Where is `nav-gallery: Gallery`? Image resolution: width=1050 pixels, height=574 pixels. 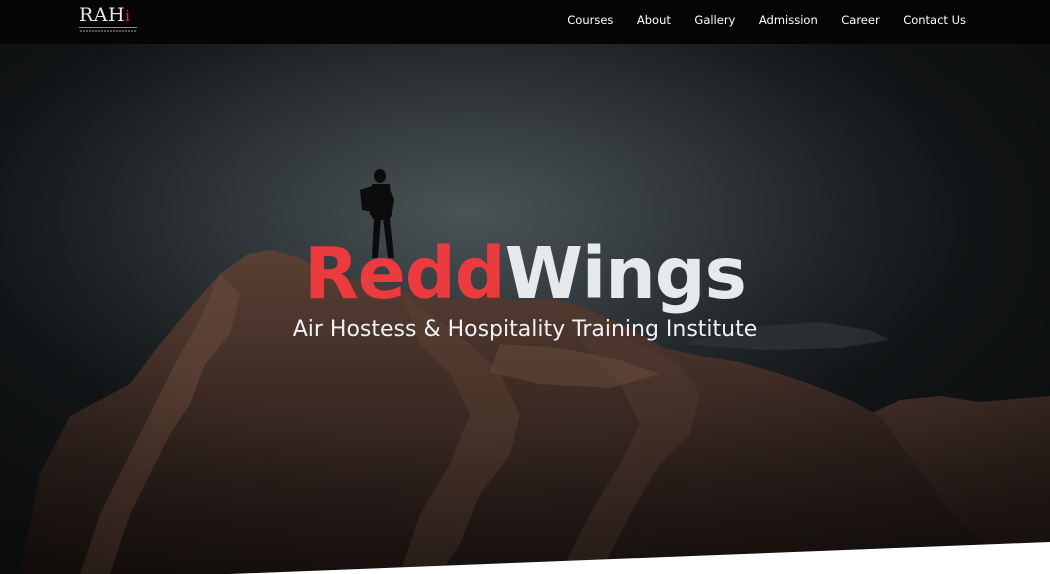 nav-gallery: Gallery is located at coordinates (714, 20).